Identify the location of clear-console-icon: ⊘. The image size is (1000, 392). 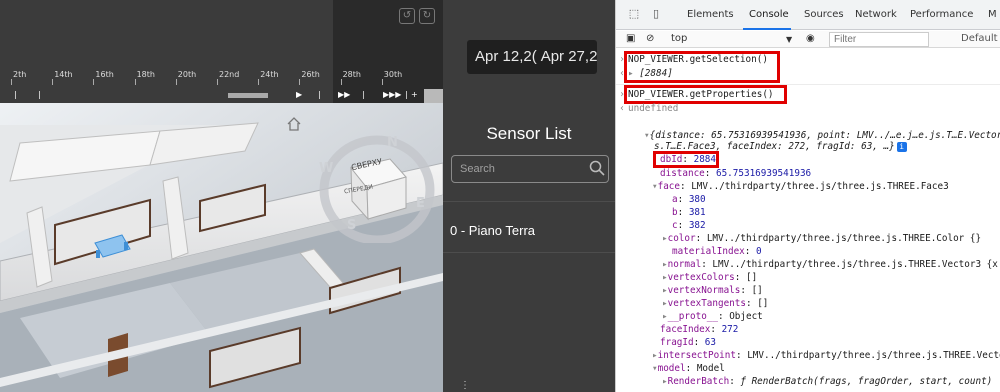
(650, 38).